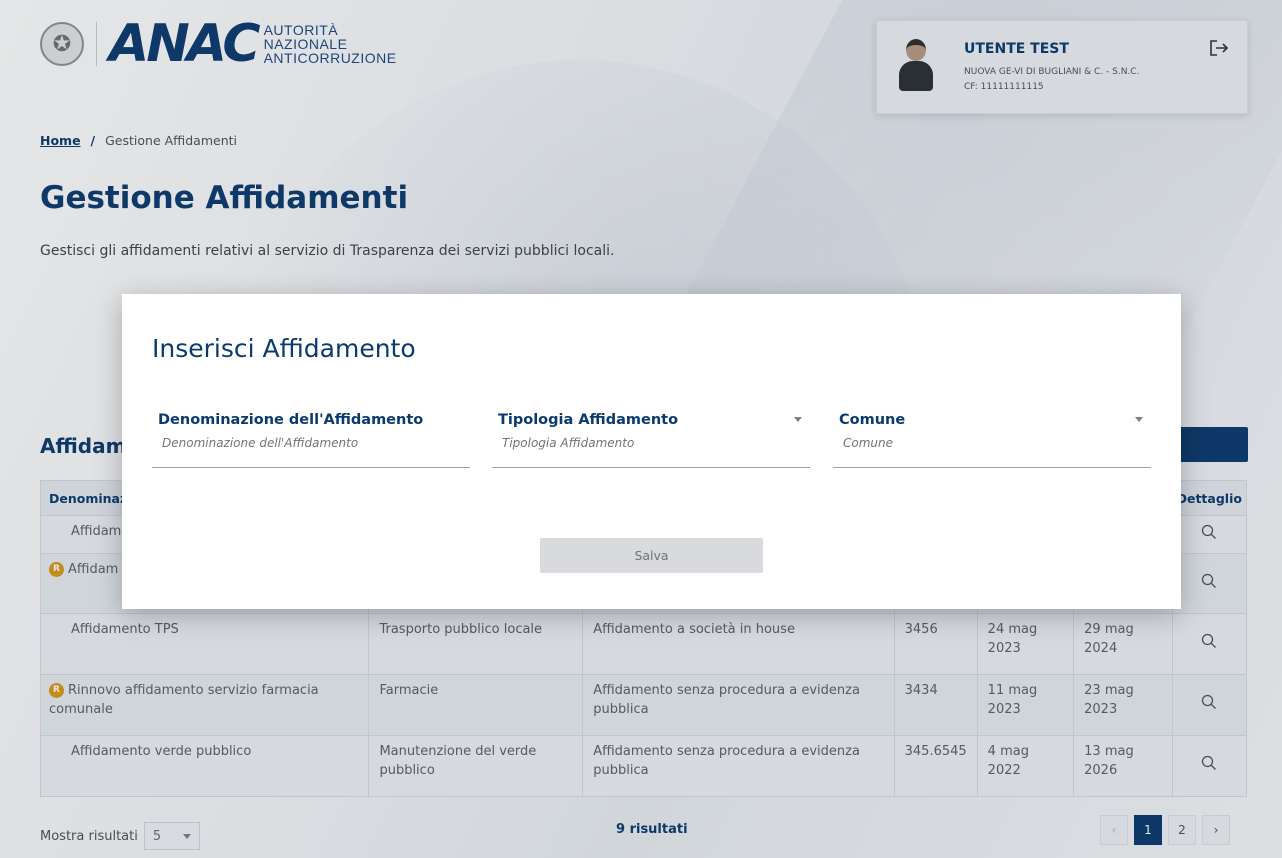 This screenshot has width=1282, height=858. Describe the element at coordinates (588, 420) in the screenshot. I see `tipologia-label: Tipologia Affidamento` at that location.